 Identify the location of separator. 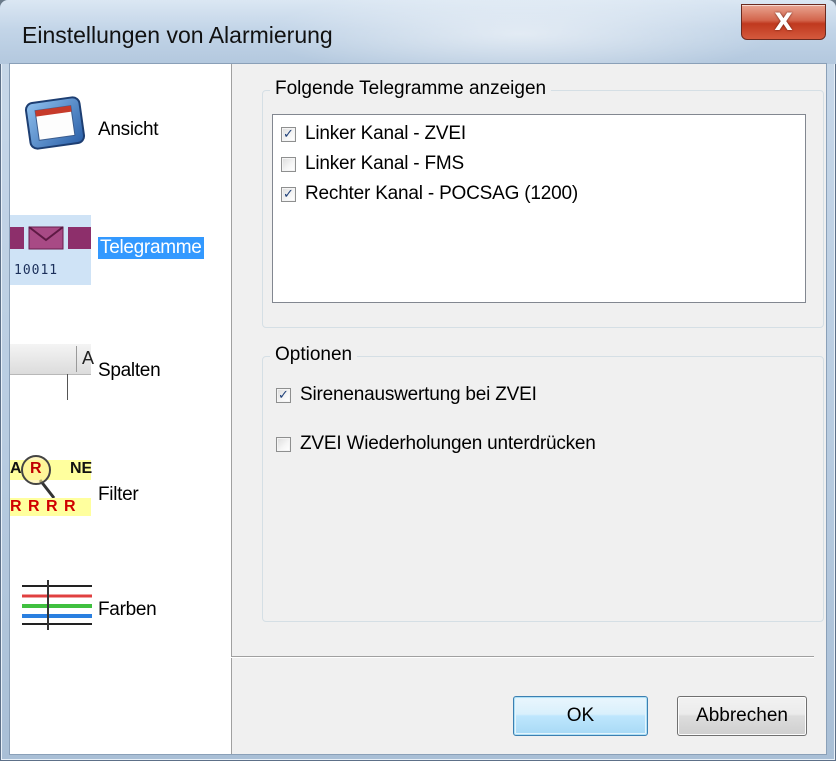
(522, 657).